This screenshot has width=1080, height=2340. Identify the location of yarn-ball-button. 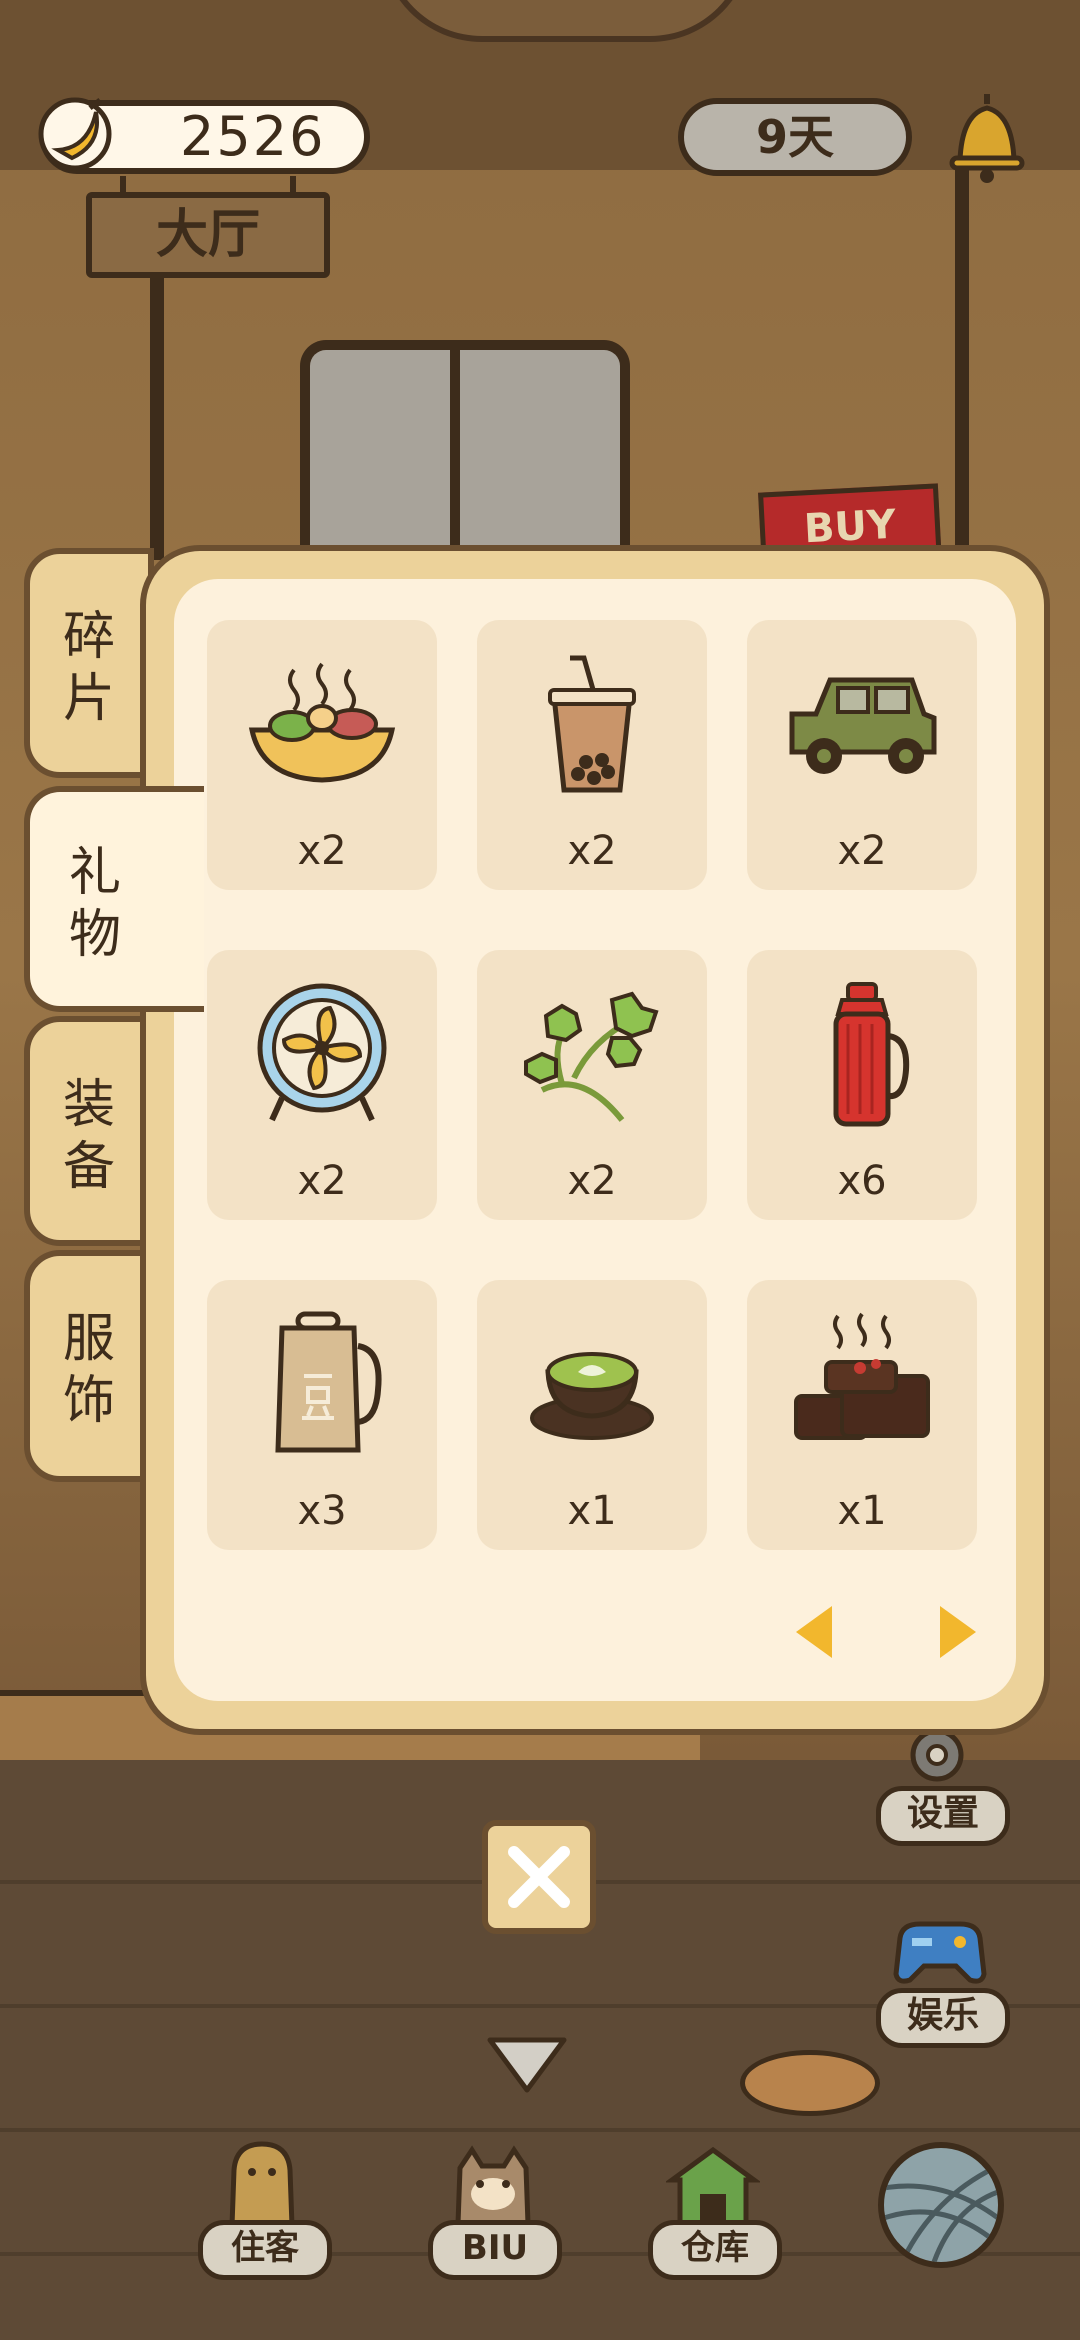
(941, 2205).